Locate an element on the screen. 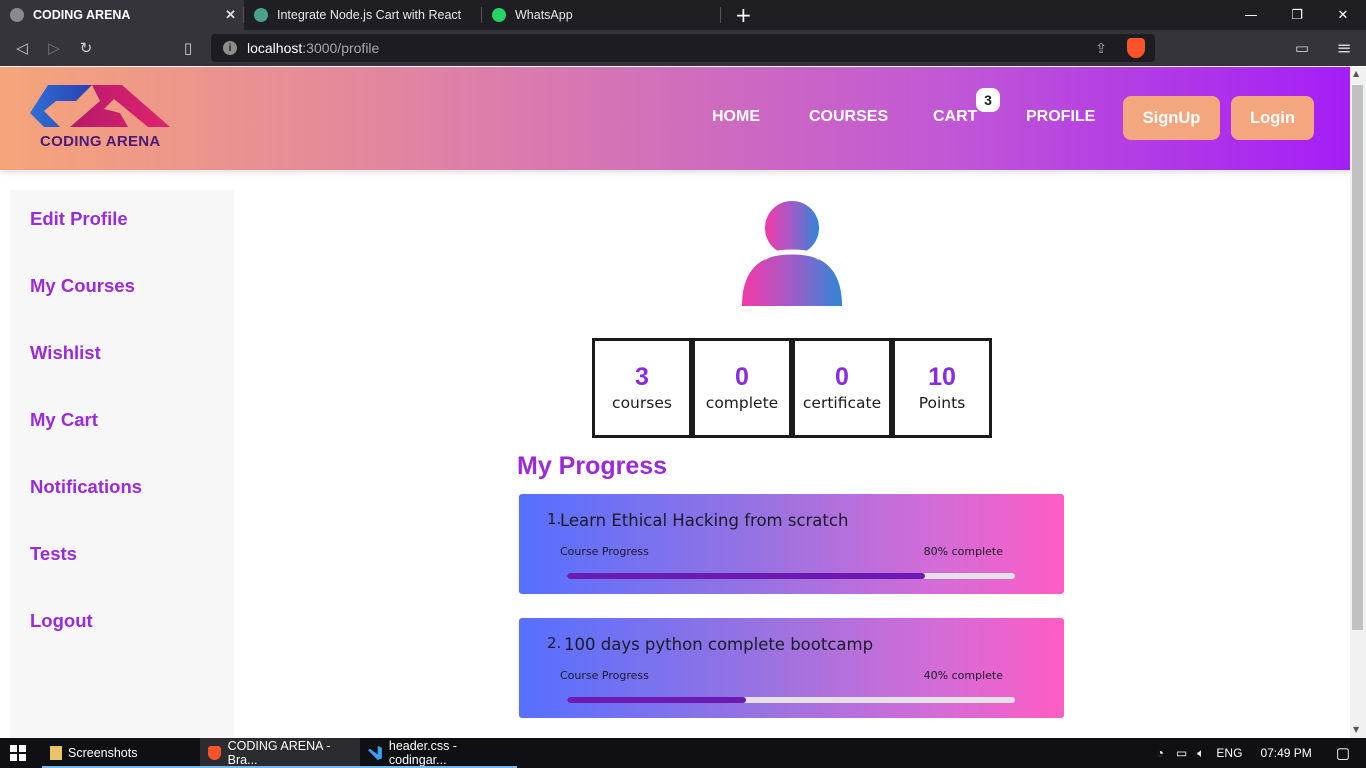 The width and height of the screenshot is (1366, 768). windows-start-icon is located at coordinates (18, 753).